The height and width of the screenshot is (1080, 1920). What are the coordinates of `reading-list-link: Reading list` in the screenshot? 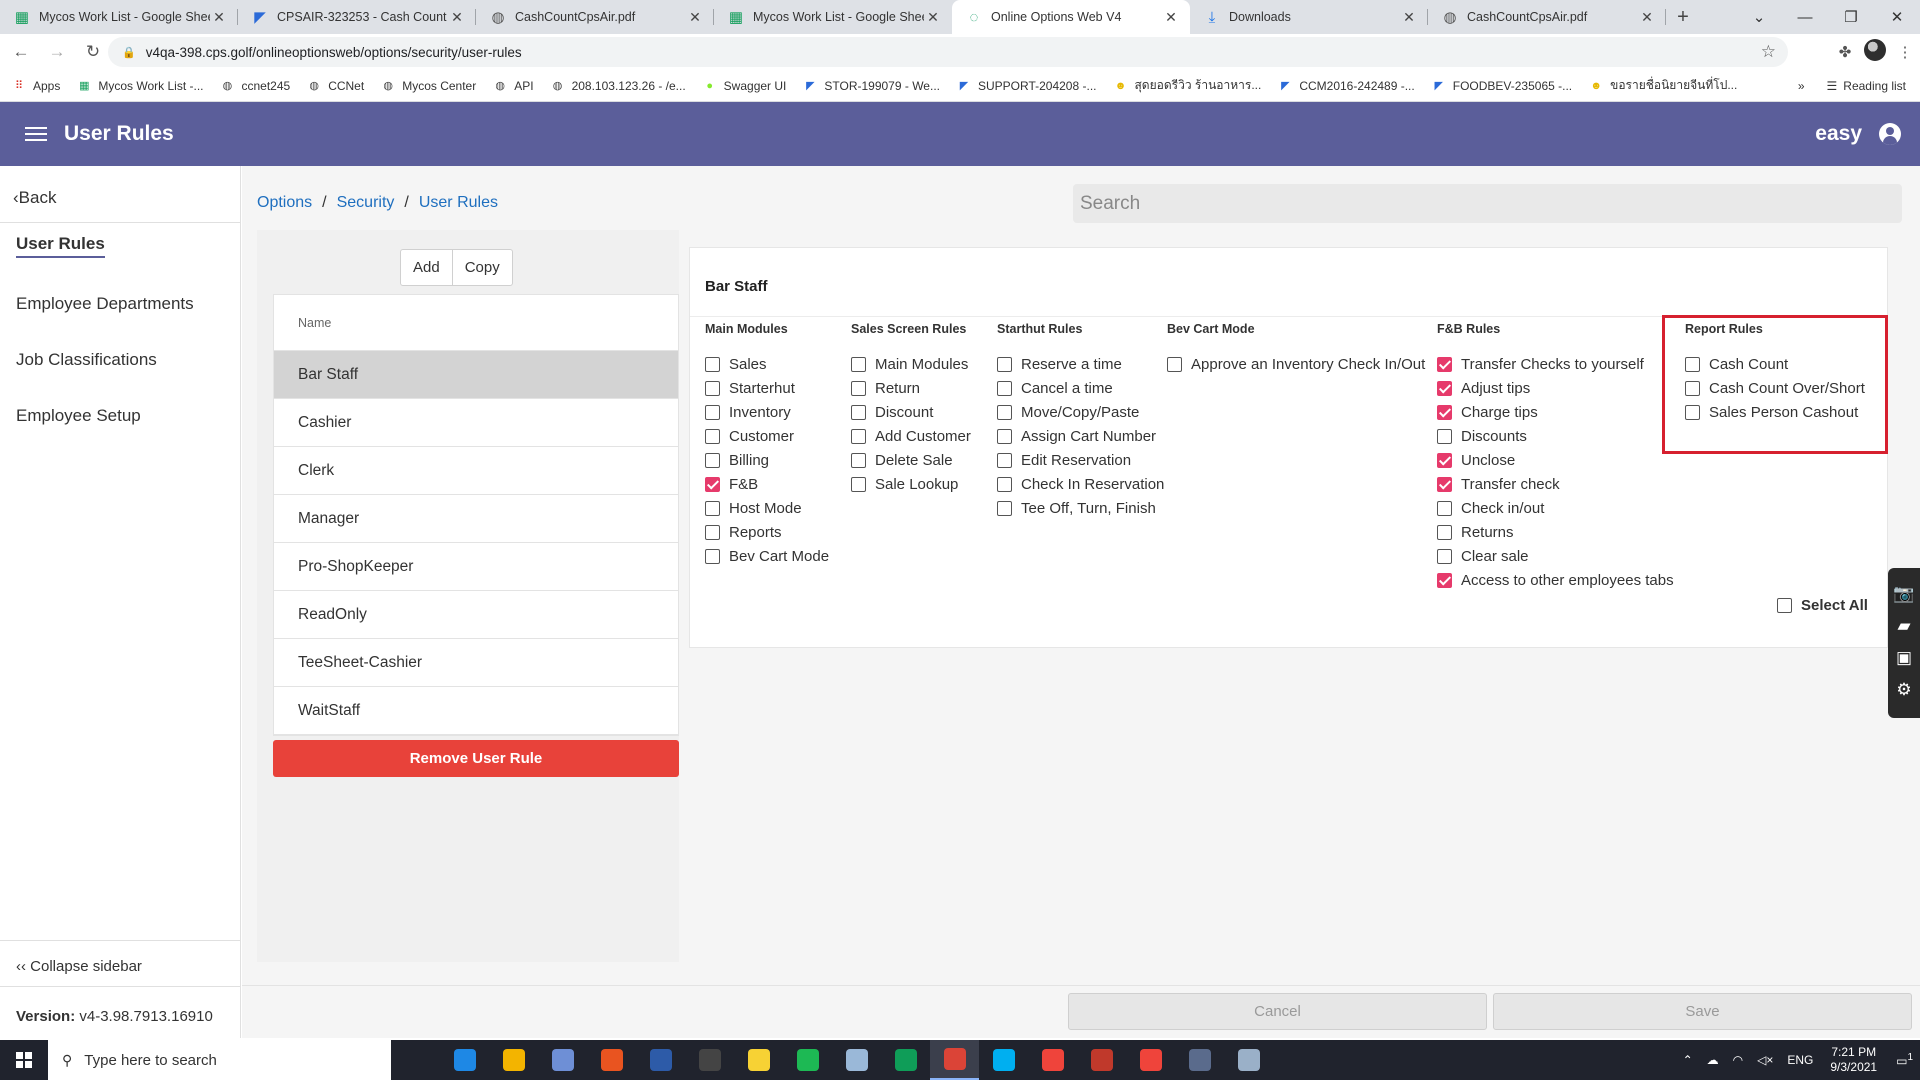 It's located at (1874, 86).